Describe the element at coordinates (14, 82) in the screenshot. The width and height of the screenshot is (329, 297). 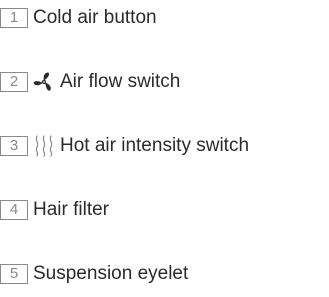
I see `item-number-badge: 2` at that location.